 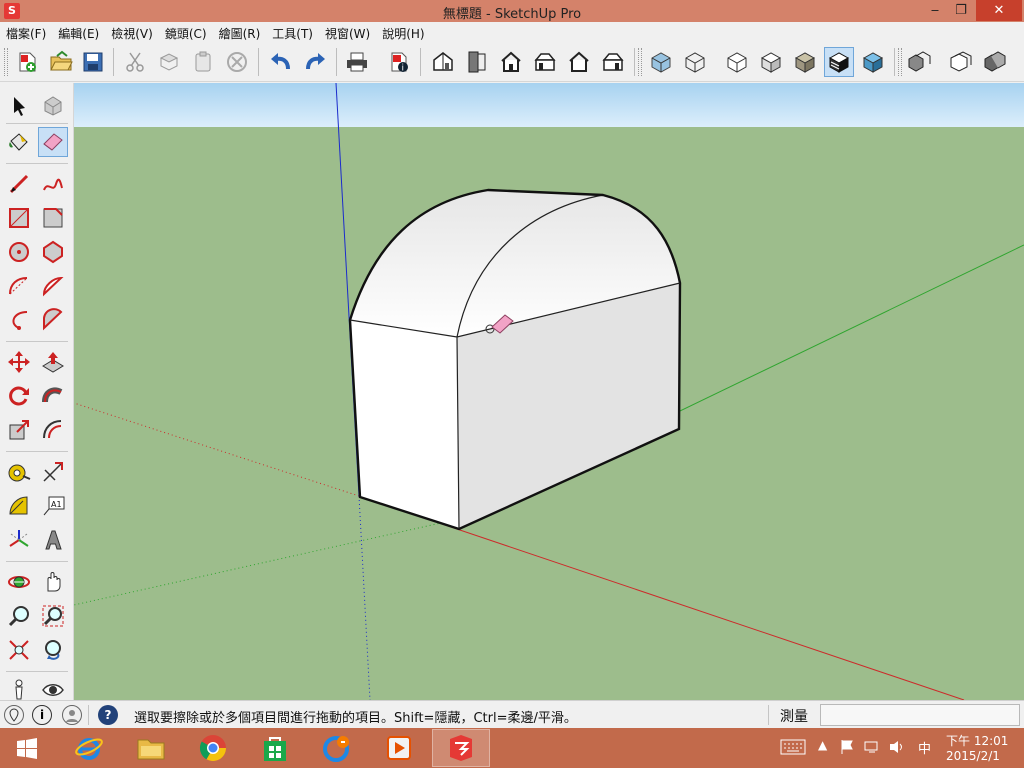 I want to click on arc-icon, so click(x=19, y=286).